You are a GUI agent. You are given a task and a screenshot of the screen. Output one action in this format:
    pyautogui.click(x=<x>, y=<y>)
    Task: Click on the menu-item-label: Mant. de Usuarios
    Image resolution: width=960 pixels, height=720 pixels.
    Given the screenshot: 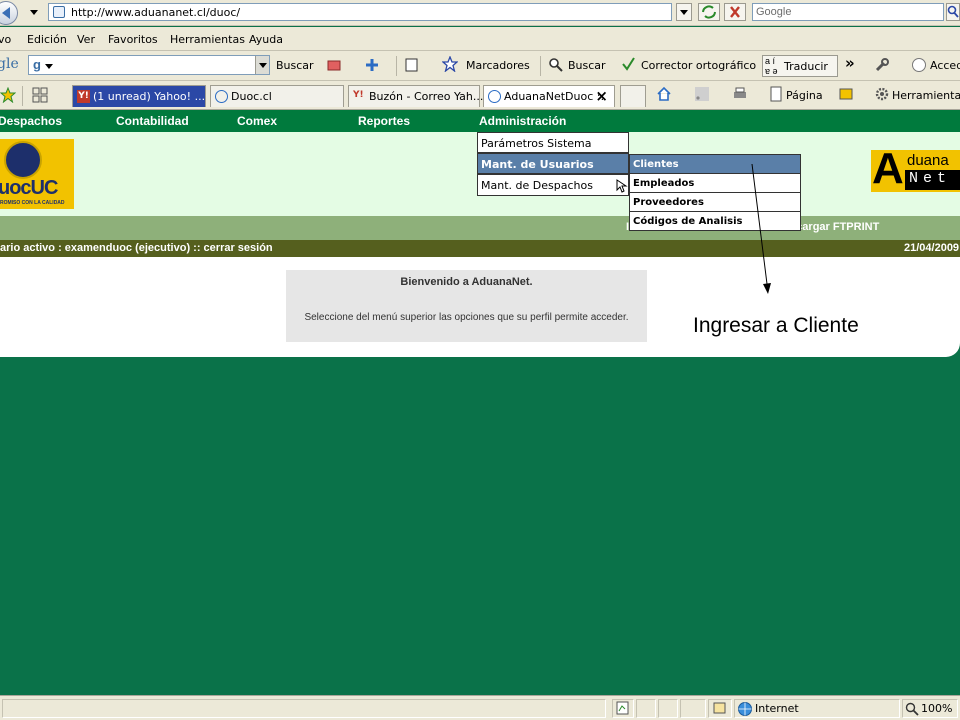 What is the action you would take?
    pyautogui.click(x=537, y=164)
    